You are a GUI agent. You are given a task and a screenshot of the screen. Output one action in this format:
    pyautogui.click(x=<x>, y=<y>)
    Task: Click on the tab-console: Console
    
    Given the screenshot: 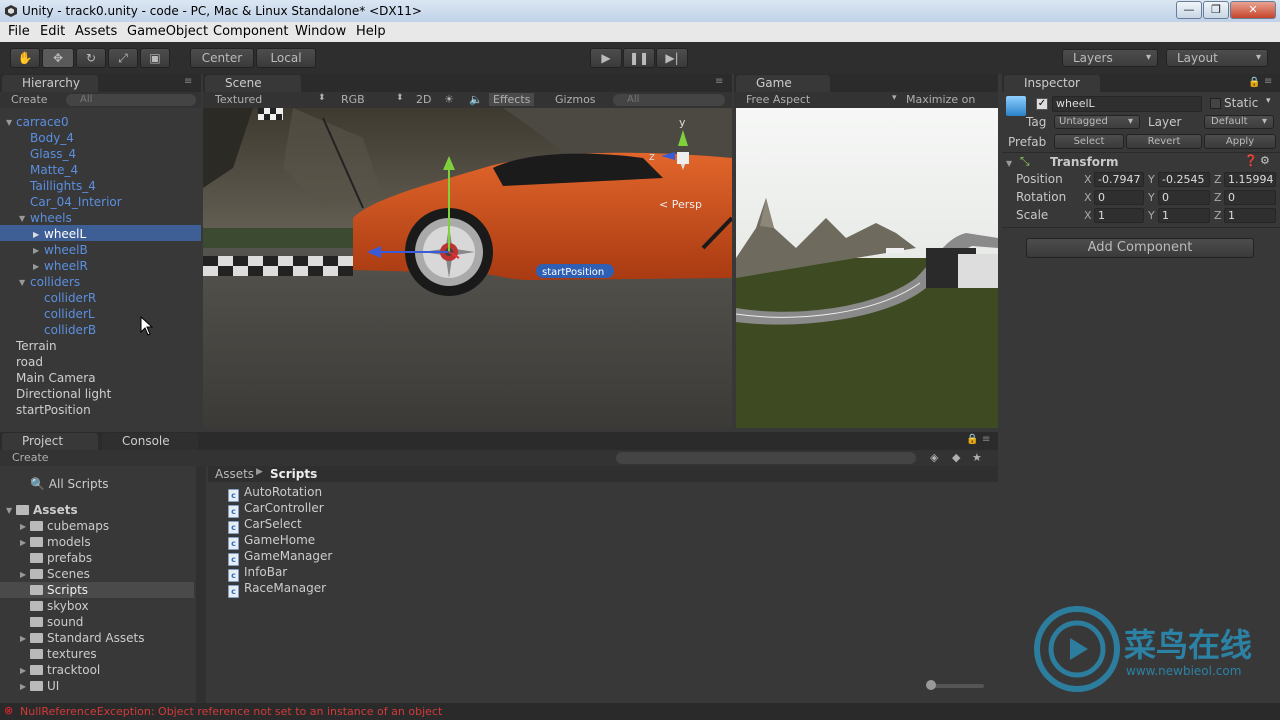 What is the action you would take?
    pyautogui.click(x=150, y=441)
    